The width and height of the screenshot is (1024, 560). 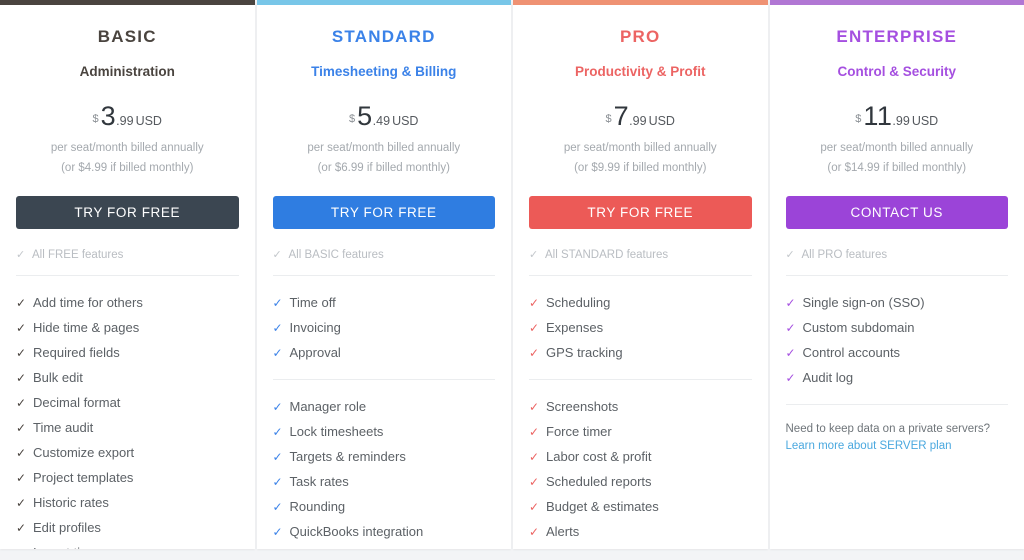 What do you see at coordinates (383, 167) in the screenshot?
I see `billing-note-monthly: (or $6.99 if billed monthly)` at bounding box center [383, 167].